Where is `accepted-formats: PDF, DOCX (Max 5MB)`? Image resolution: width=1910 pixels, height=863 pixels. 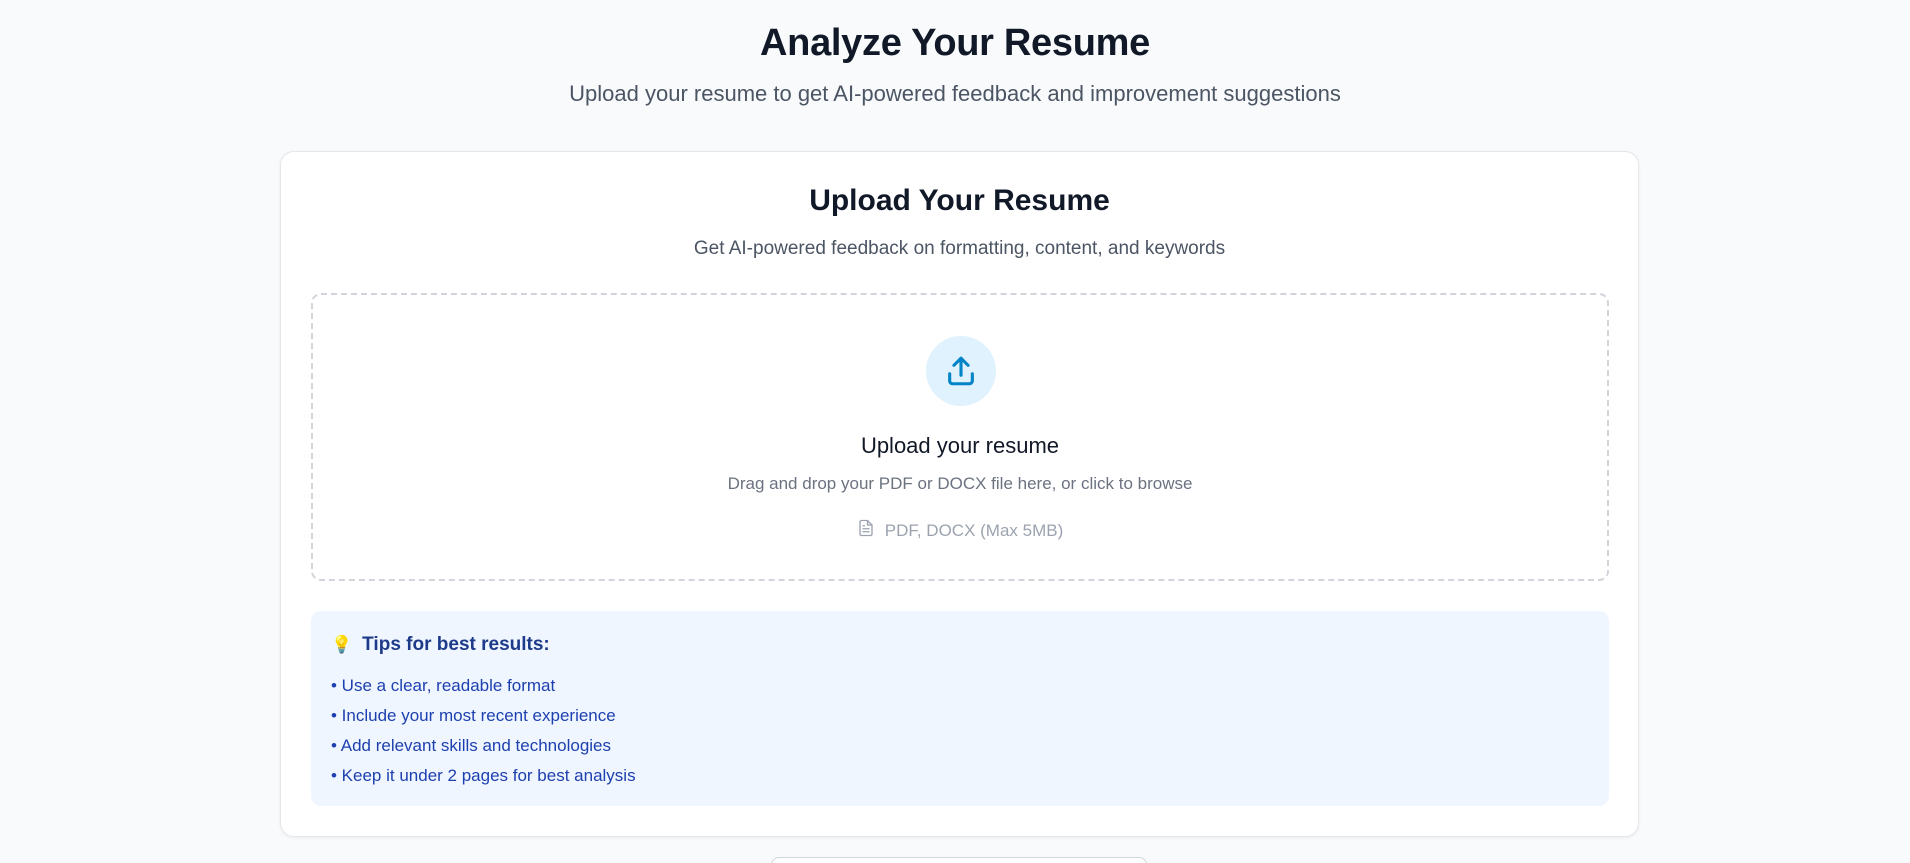
accepted-formats: PDF, DOCX (Max 5MB) is located at coordinates (960, 530).